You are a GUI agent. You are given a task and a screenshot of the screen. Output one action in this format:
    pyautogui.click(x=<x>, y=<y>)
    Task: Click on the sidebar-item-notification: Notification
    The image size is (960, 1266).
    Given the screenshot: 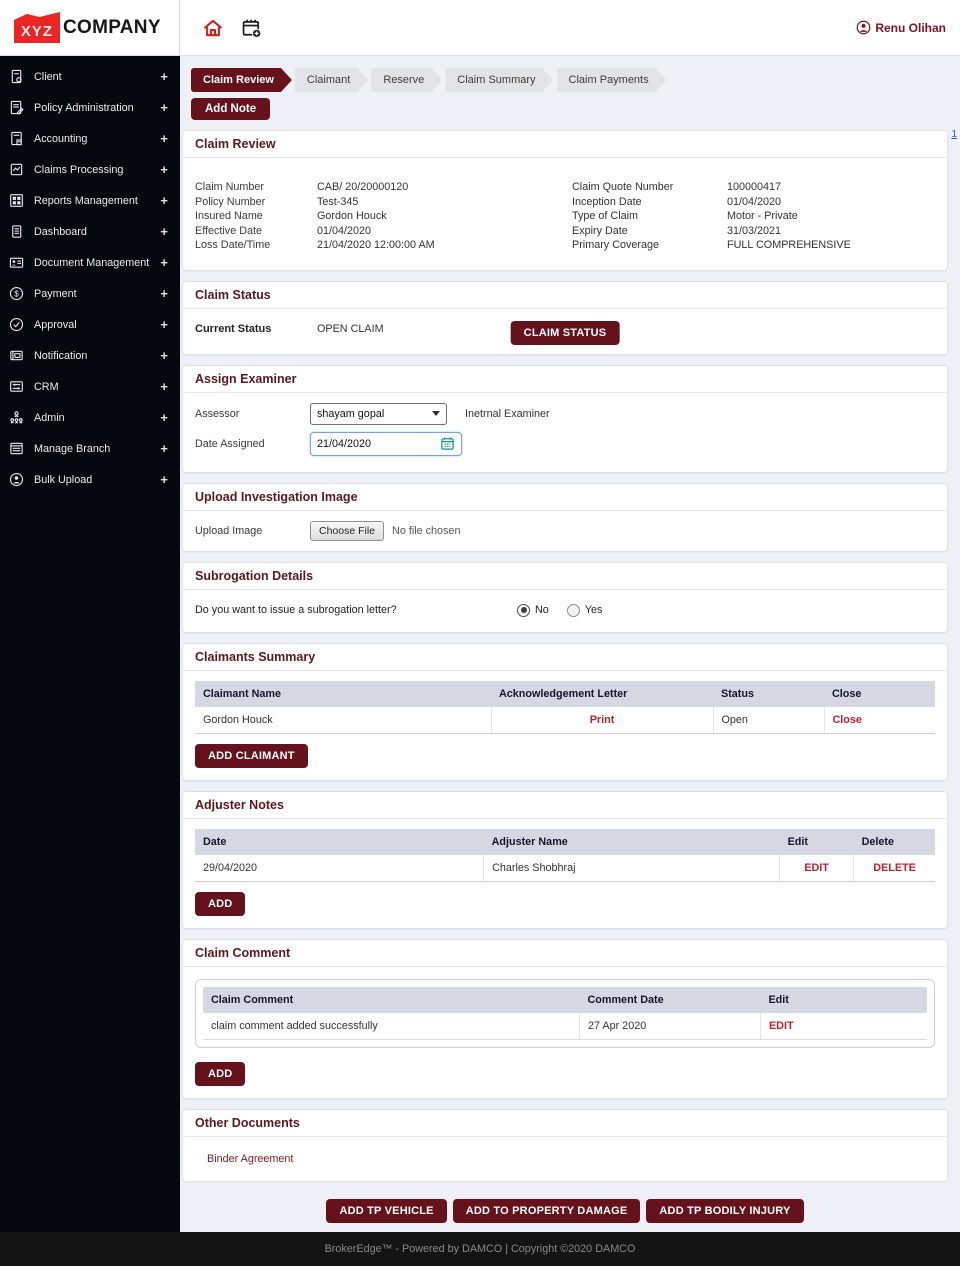 What is the action you would take?
    pyautogui.click(x=90, y=355)
    